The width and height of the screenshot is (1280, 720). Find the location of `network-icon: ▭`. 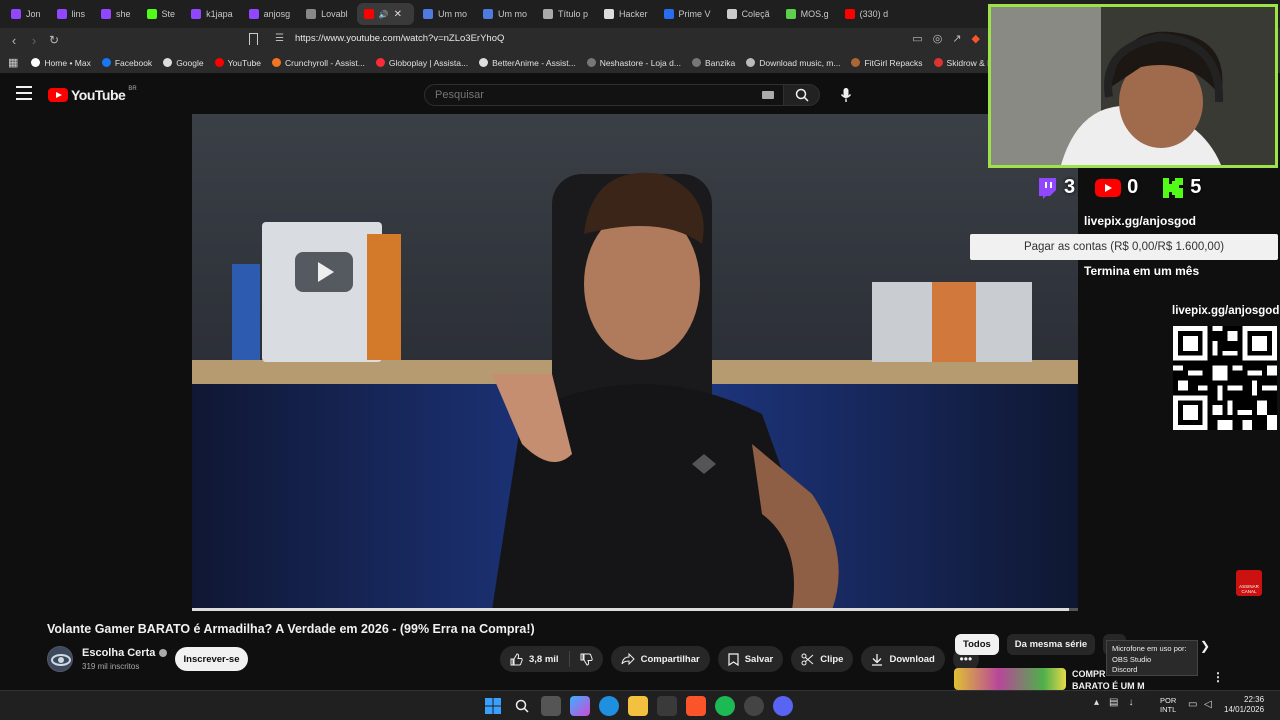

network-icon: ▭ is located at coordinates (1192, 704).